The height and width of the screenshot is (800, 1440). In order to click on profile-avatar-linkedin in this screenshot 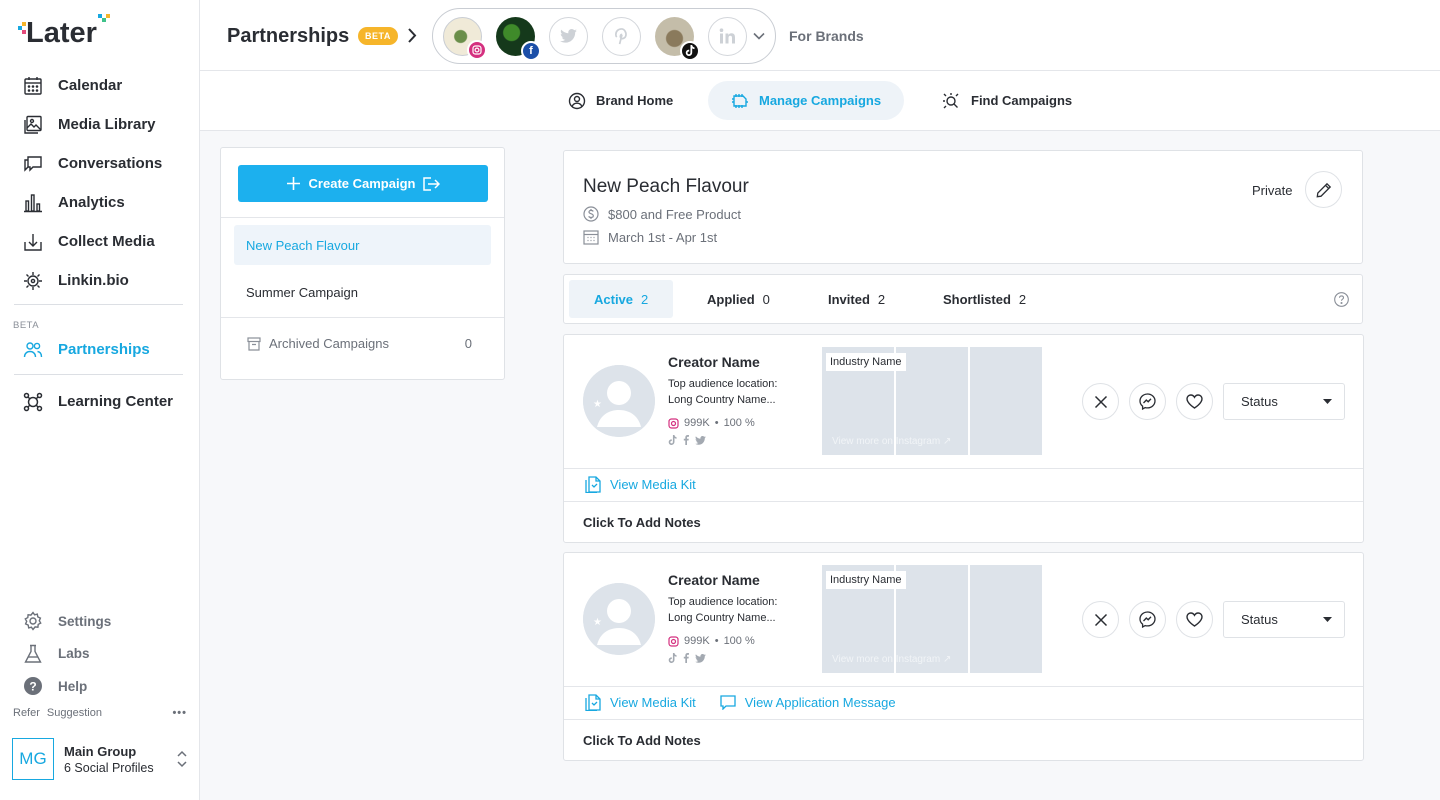, I will do `click(727, 36)`.